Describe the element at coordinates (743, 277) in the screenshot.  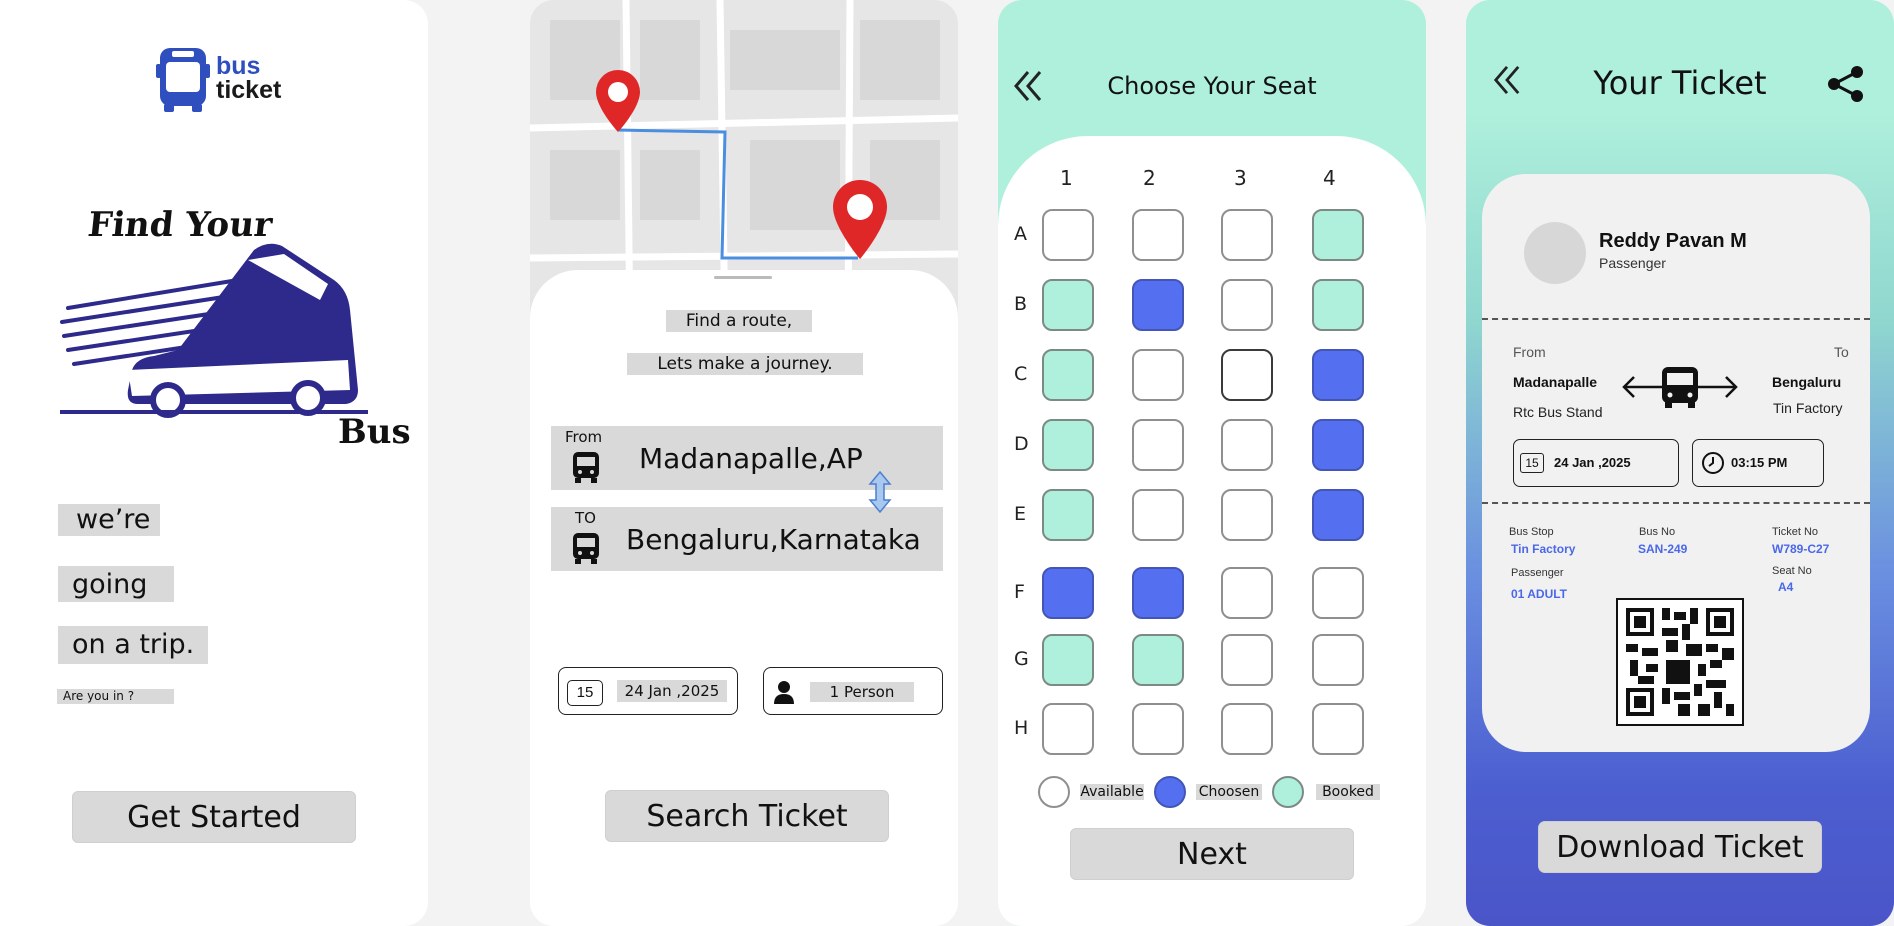
I see `drag-handle` at that location.